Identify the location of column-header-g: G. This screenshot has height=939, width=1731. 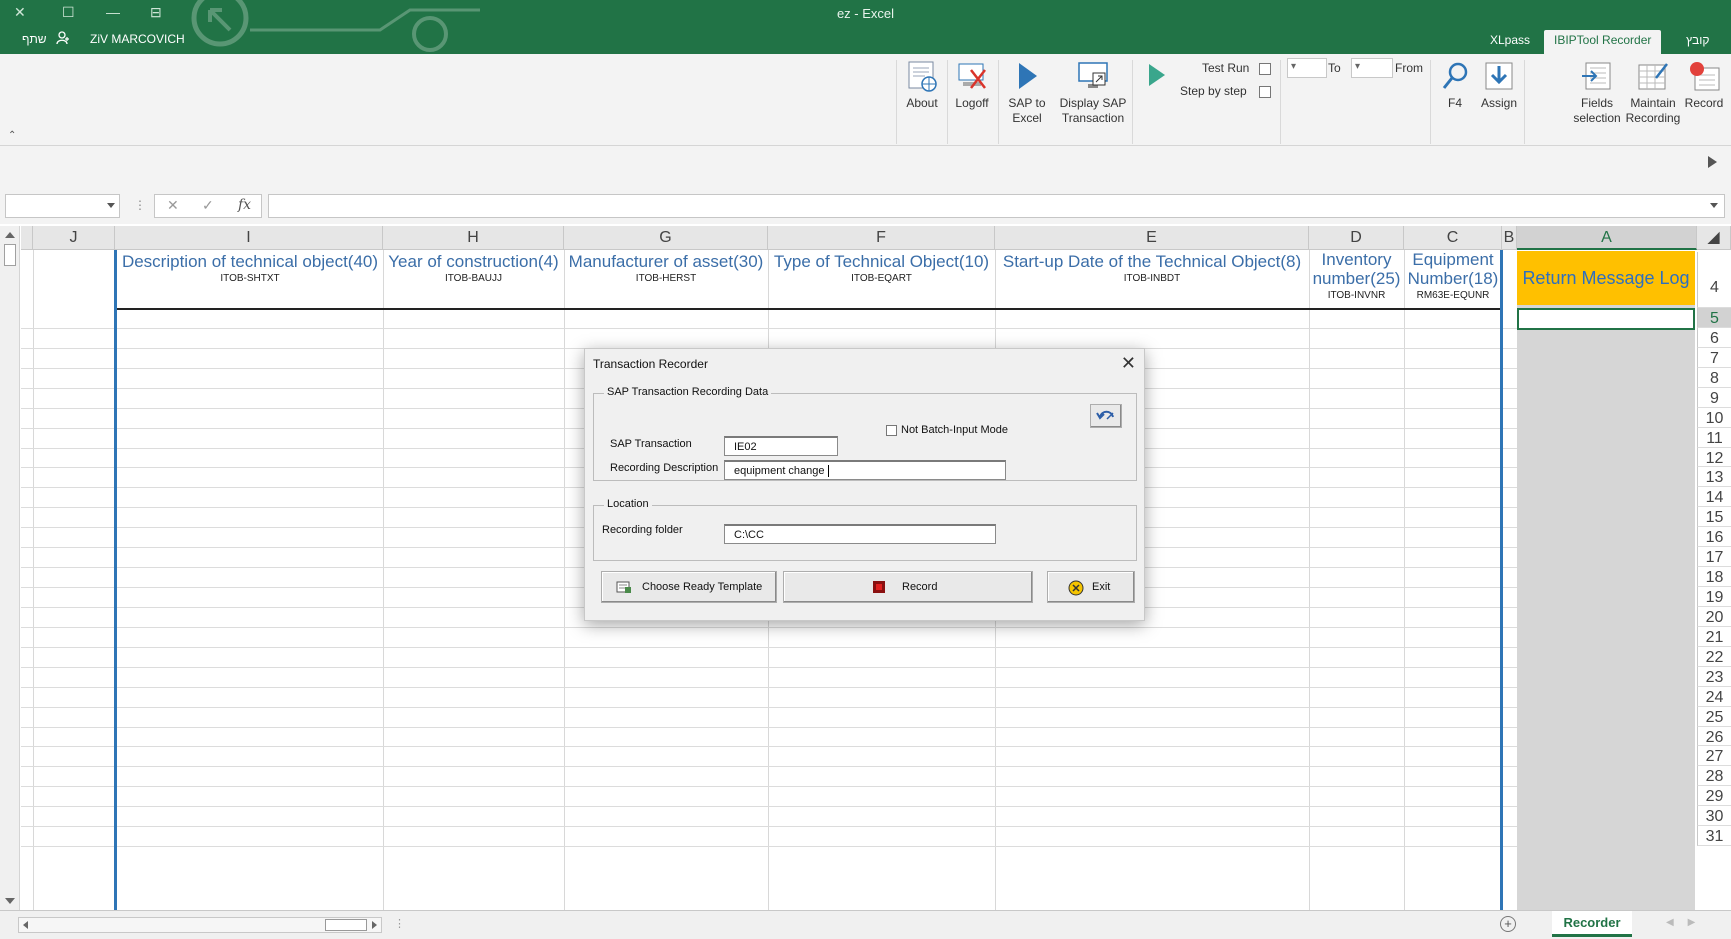
(666, 238).